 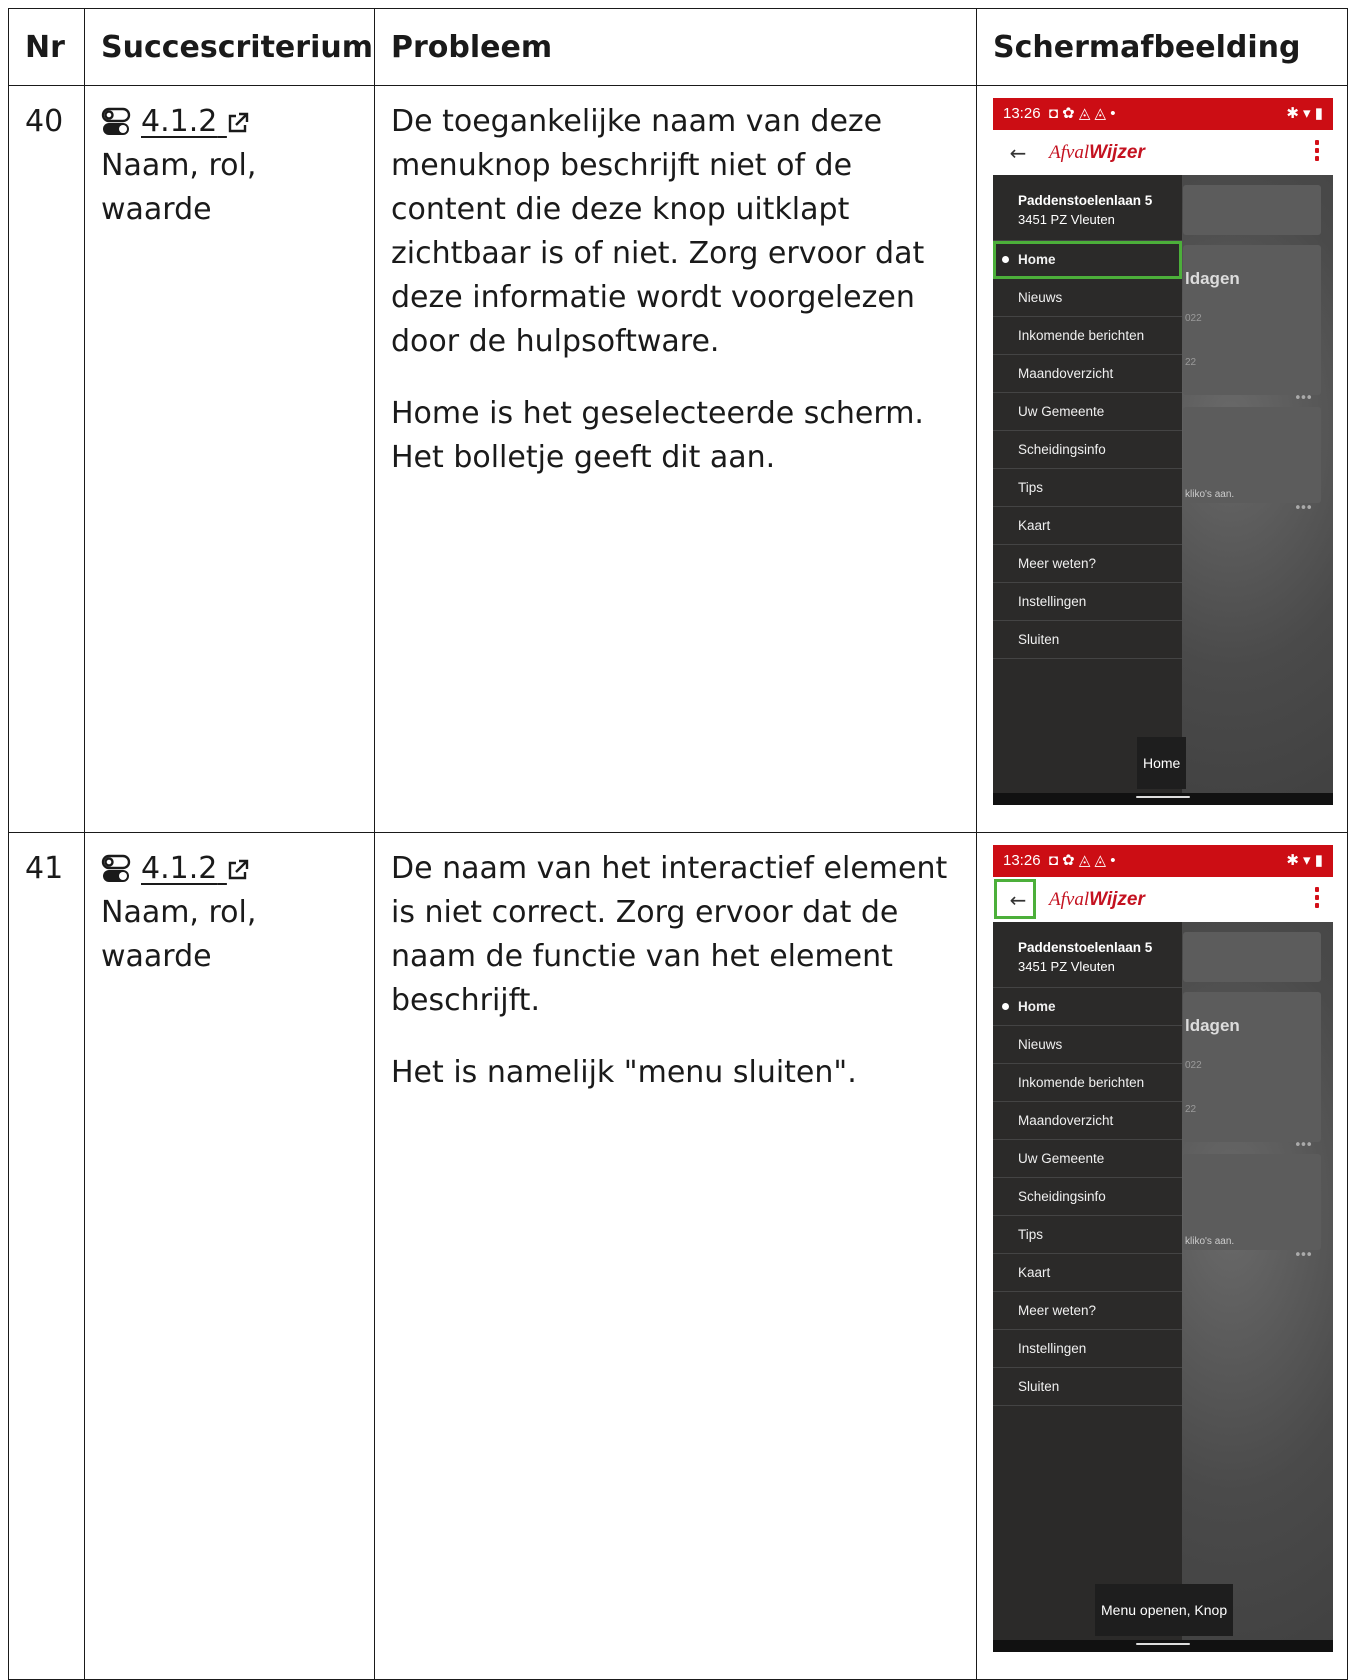 I want to click on back-arrow-icon: ←, so click(x=1018, y=153).